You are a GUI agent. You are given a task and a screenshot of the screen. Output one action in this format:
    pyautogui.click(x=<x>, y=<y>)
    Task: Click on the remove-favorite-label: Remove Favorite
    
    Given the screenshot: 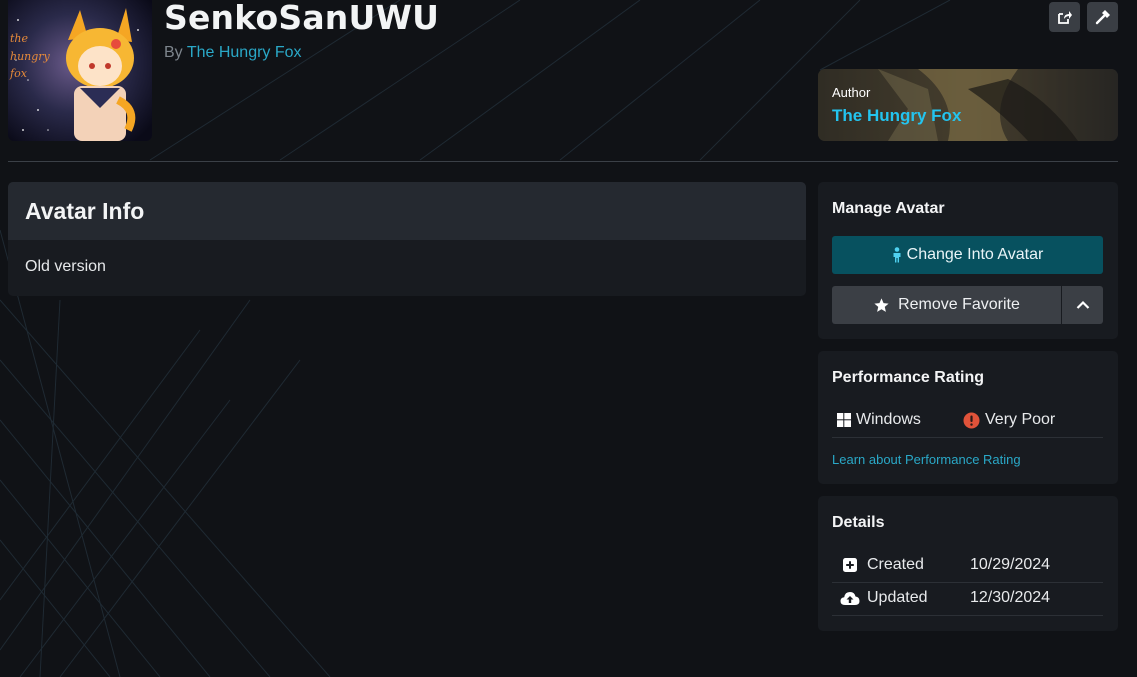 What is the action you would take?
    pyautogui.click(x=959, y=304)
    